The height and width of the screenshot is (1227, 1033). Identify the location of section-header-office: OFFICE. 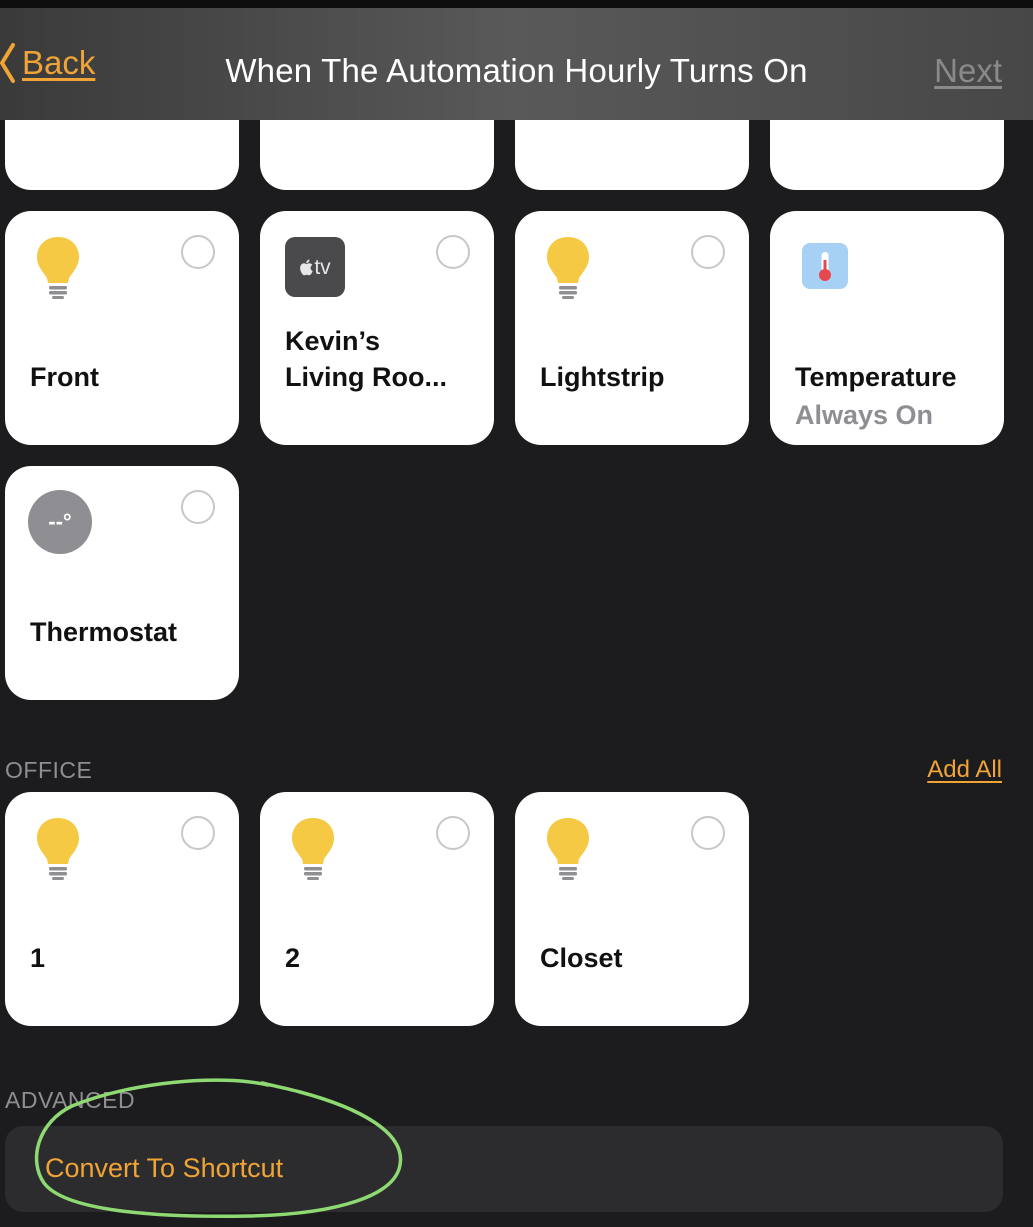
(49, 770).